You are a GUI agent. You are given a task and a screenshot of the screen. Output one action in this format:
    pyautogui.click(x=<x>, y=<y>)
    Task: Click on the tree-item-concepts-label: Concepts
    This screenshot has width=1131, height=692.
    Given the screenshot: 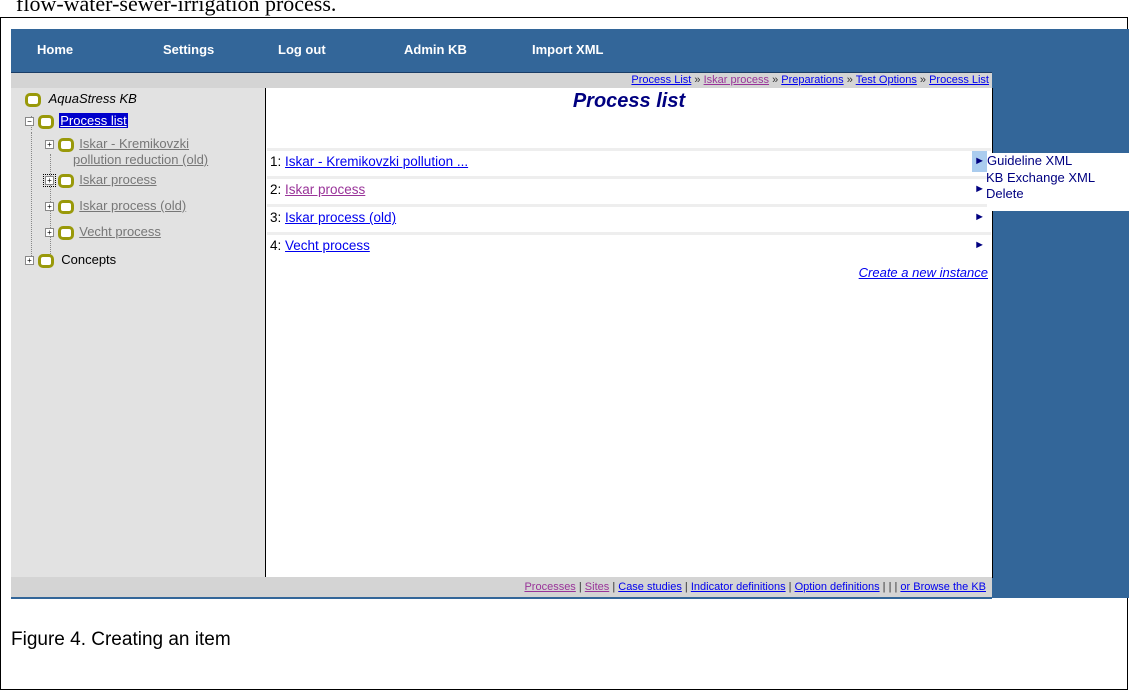 What is the action you would take?
    pyautogui.click(x=88, y=259)
    